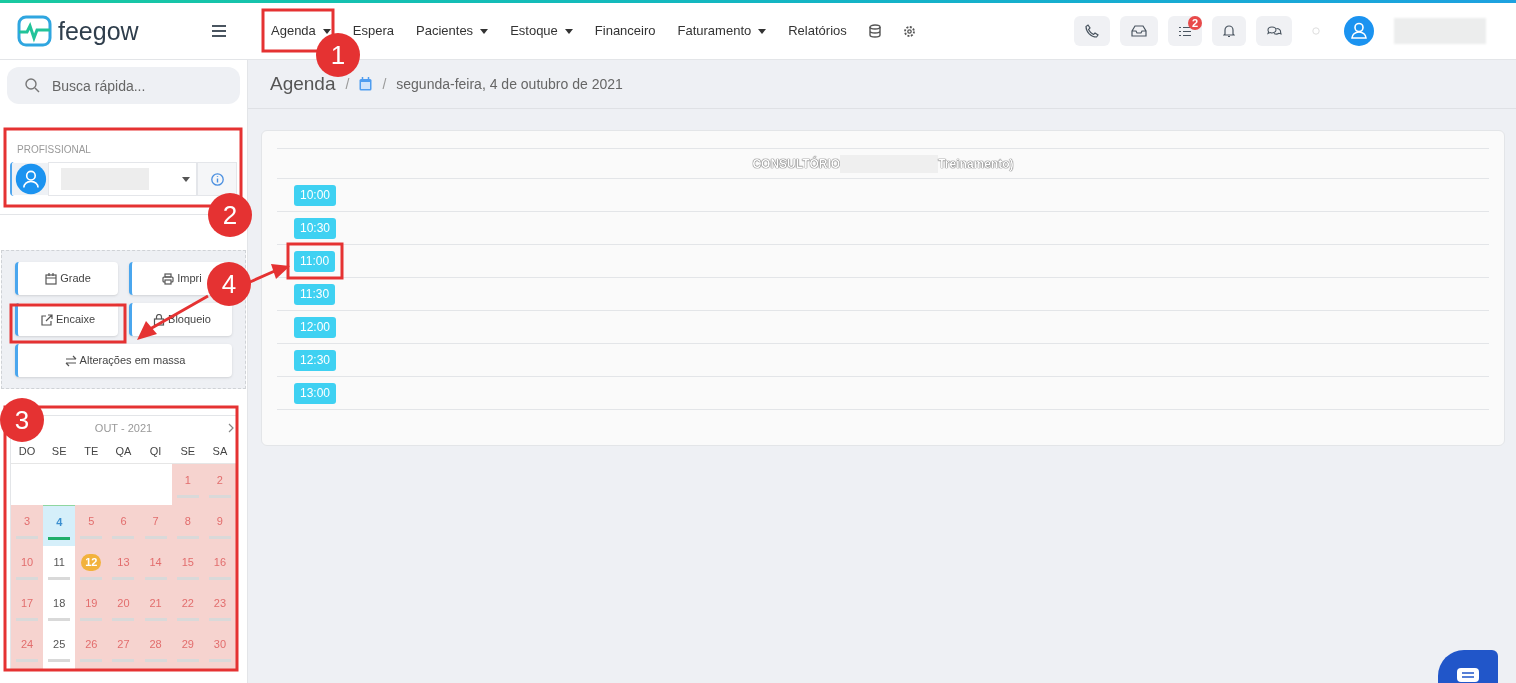 The height and width of the screenshot is (683, 1516). Describe the element at coordinates (722, 31) in the screenshot. I see `nav-link: Faturamento` at that location.